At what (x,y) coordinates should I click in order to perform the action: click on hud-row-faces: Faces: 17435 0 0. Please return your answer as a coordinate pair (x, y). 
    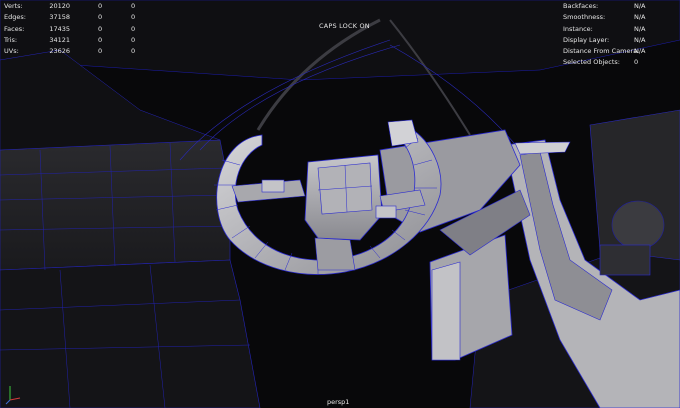
    Looking at the image, I should click on (74, 29).